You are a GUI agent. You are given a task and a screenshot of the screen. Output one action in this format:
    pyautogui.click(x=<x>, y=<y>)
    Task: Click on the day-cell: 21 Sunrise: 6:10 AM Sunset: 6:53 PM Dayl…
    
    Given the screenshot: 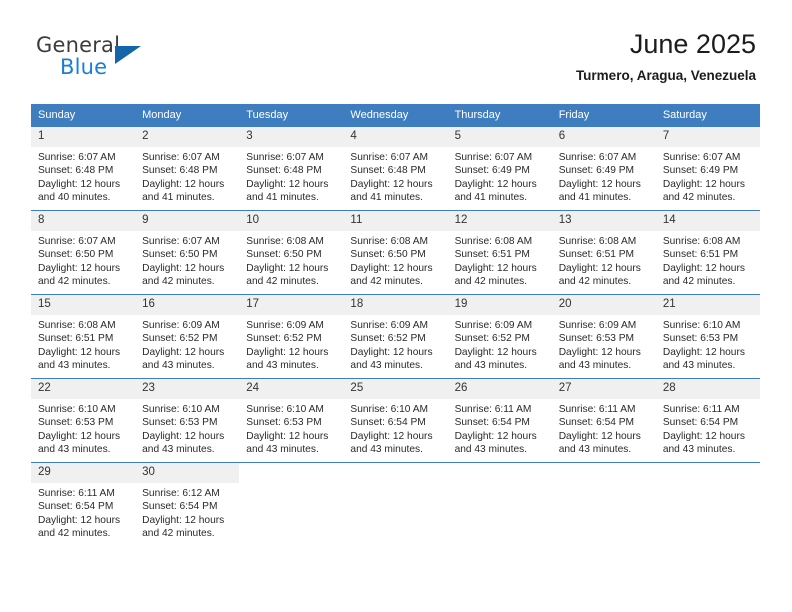 What is the action you would take?
    pyautogui.click(x=707, y=336)
    